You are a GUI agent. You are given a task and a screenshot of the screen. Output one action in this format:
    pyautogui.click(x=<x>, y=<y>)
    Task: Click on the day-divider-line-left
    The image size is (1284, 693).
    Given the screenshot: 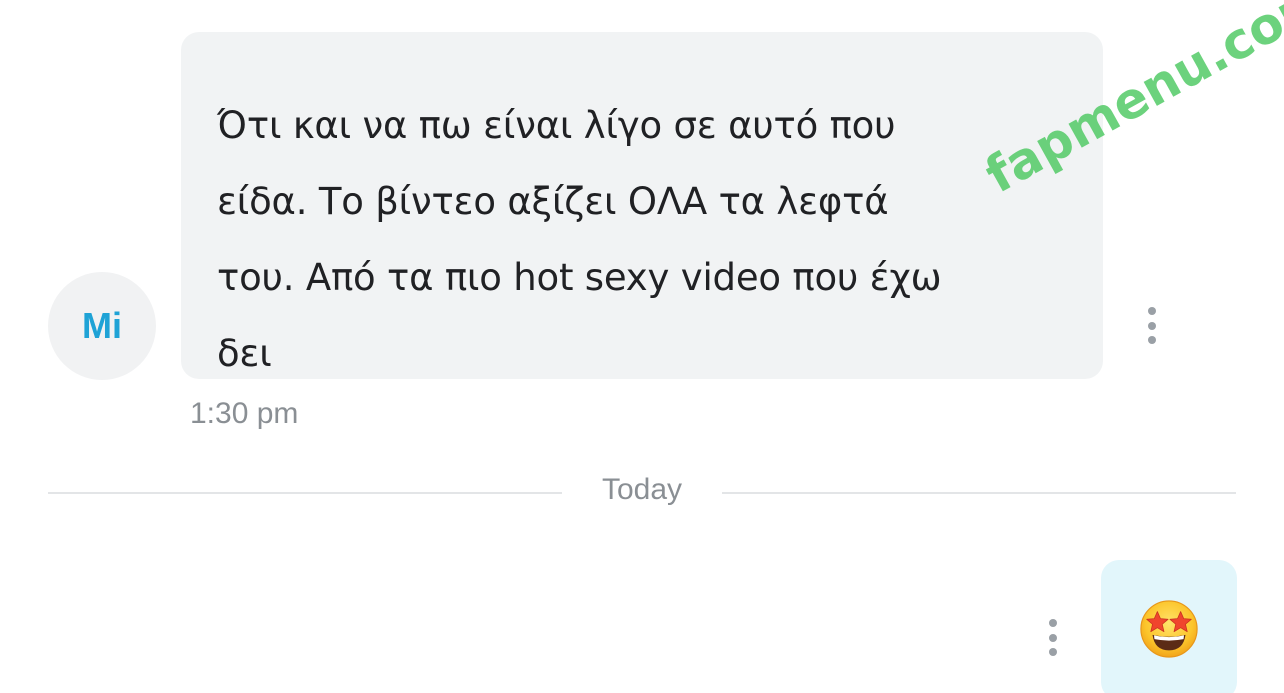 What is the action you would take?
    pyautogui.click(x=305, y=493)
    